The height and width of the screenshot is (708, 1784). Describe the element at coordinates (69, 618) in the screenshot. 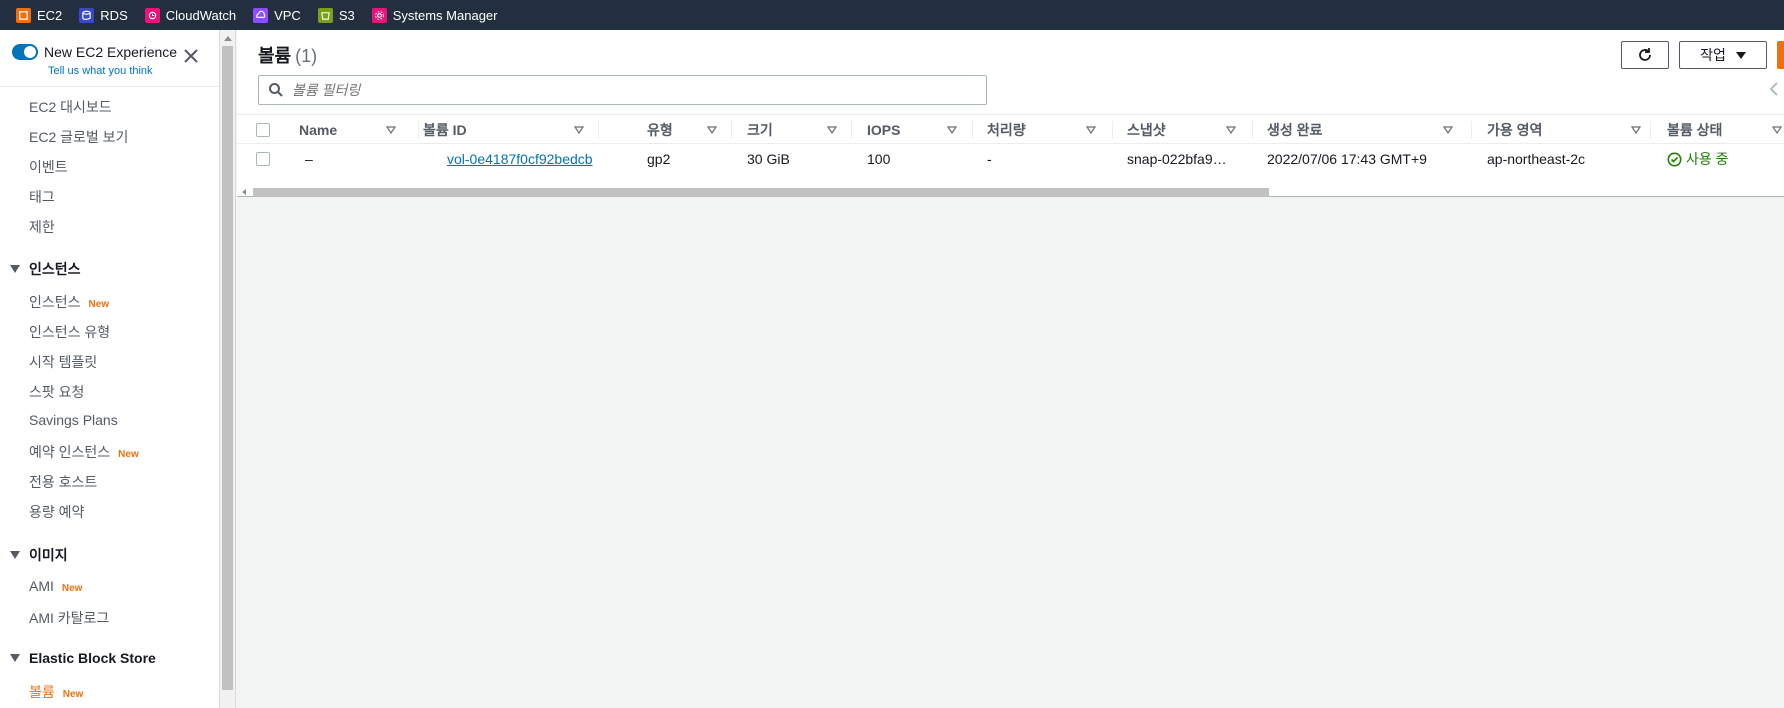

I see `sidebar-item-ami-catalog: AMI 카탈로그` at that location.